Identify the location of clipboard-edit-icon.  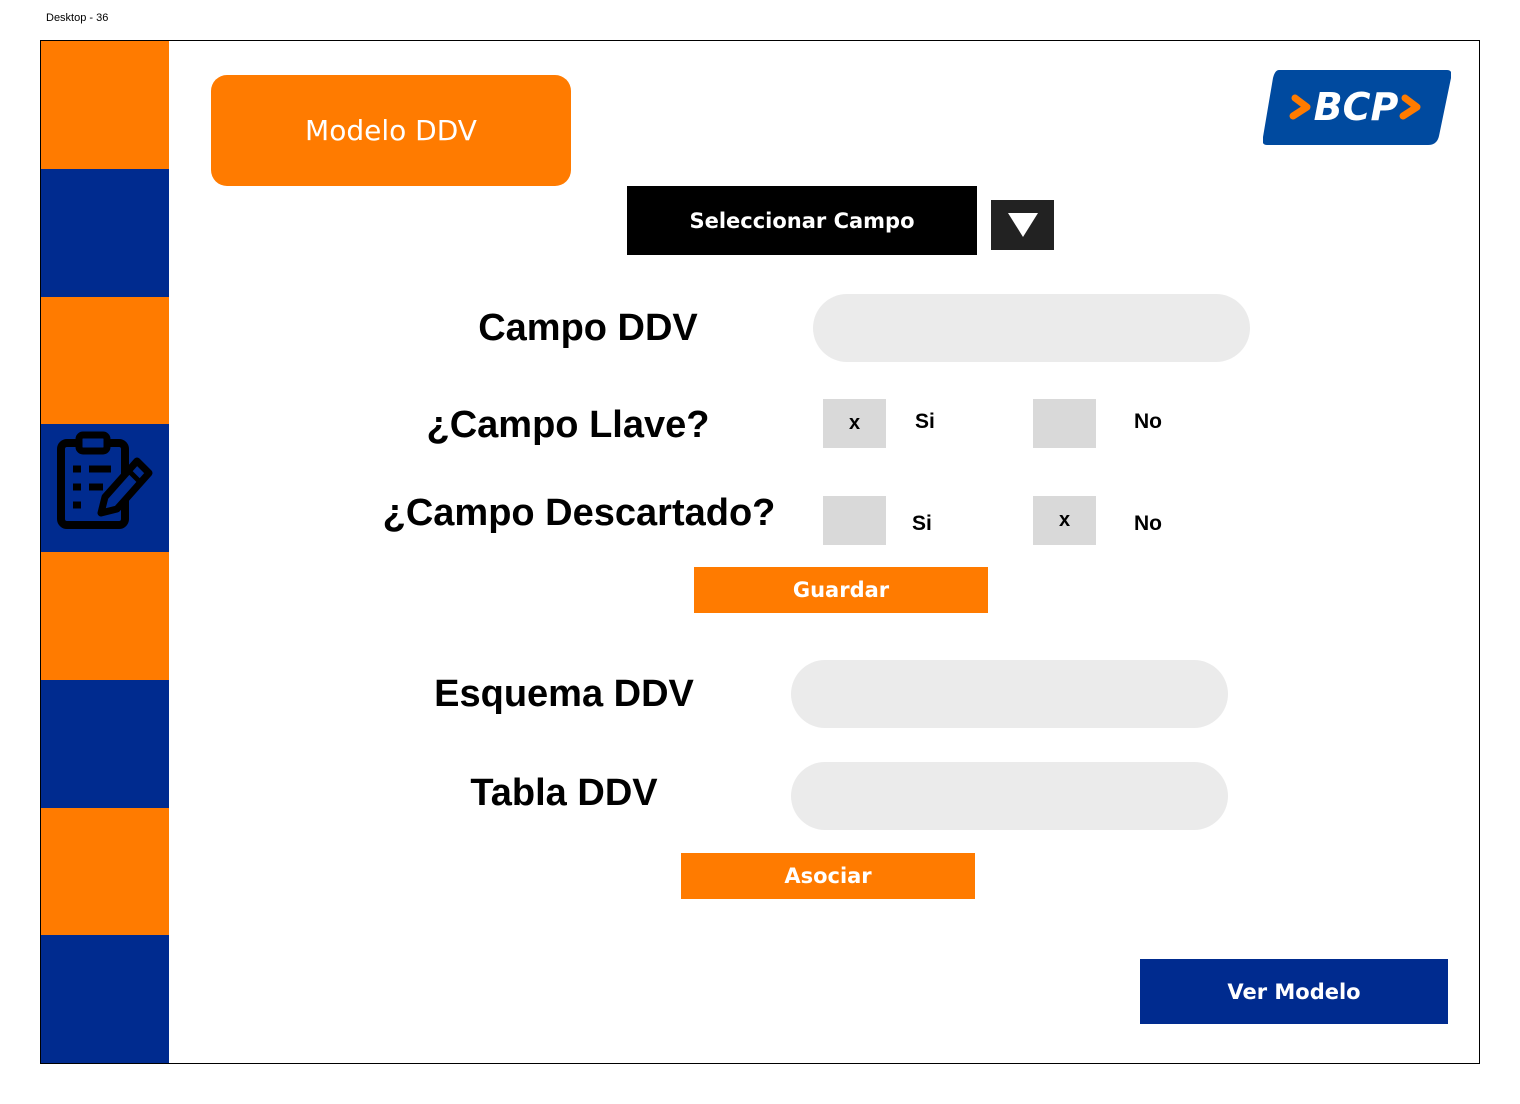
(105, 481).